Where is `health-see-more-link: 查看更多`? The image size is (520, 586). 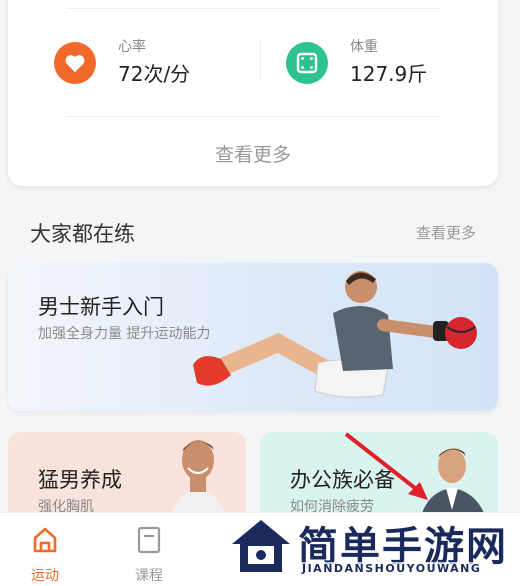
health-see-more-link: 查看更多 is located at coordinates (253, 153).